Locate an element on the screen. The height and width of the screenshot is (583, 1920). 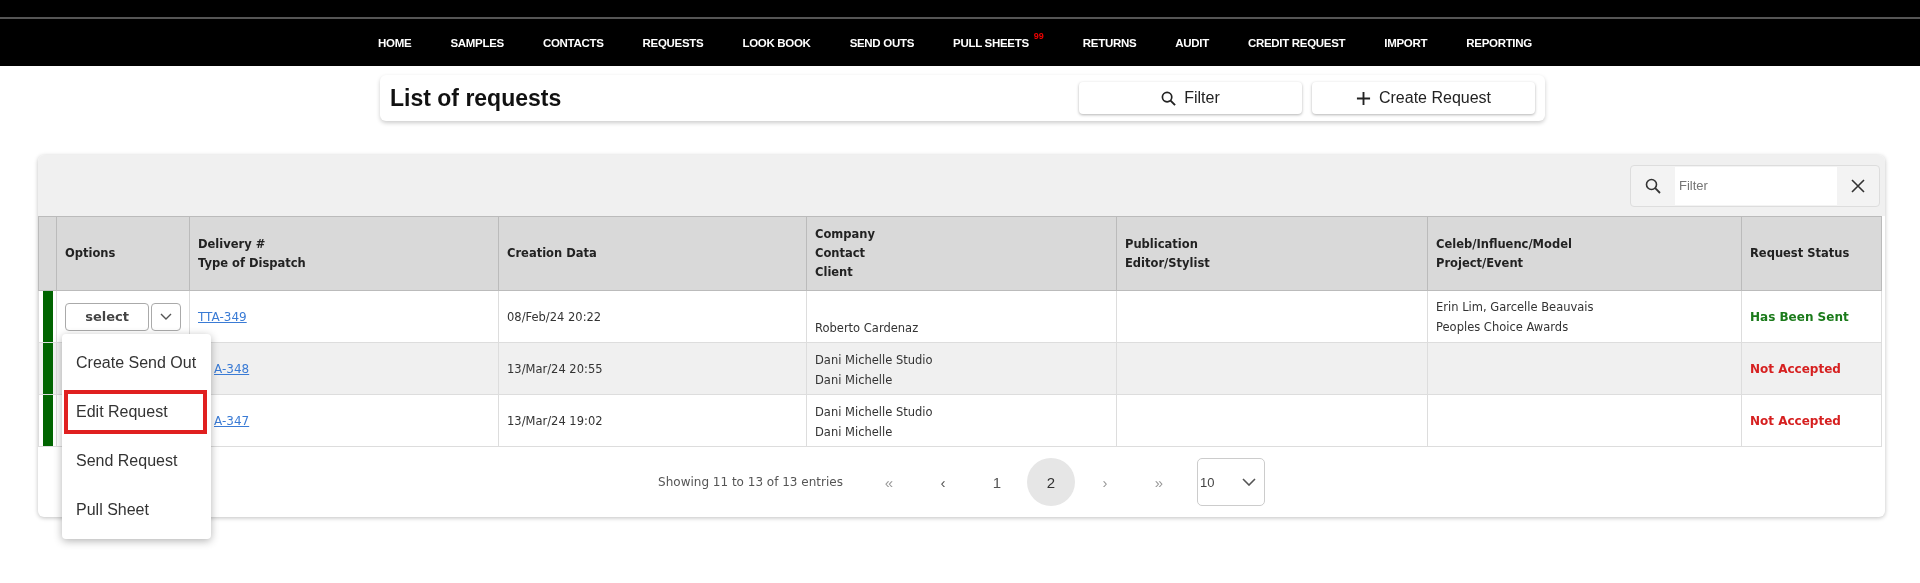
column-header: Request Status is located at coordinates (1811, 253).